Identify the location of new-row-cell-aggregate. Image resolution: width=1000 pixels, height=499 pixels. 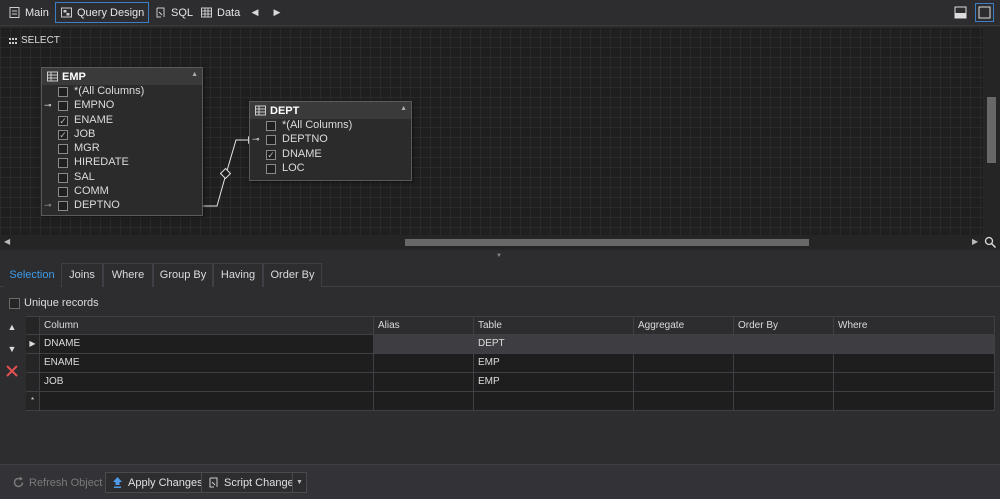
(684, 401).